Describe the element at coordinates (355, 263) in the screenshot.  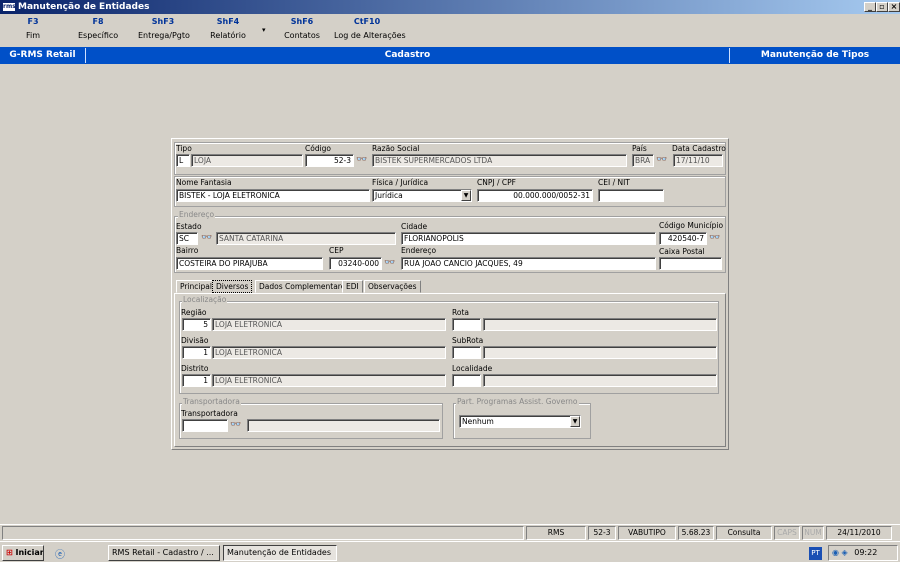
I see `cep-field: 03240-000` at that location.